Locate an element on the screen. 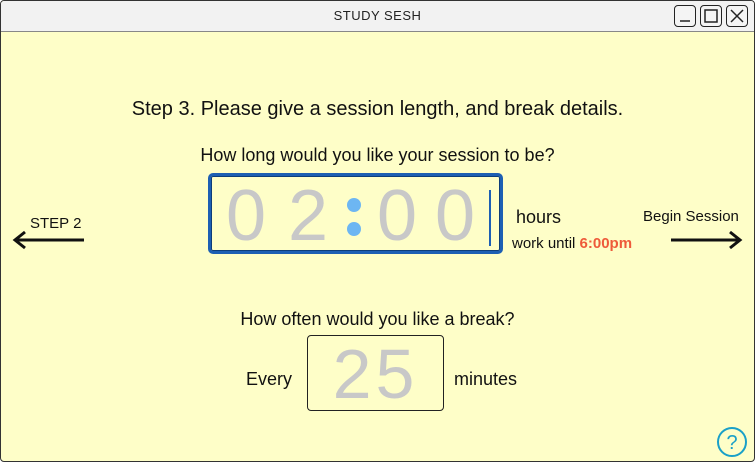 Image resolution: width=755 pixels, height=462 pixels. maximize-button is located at coordinates (711, 16).